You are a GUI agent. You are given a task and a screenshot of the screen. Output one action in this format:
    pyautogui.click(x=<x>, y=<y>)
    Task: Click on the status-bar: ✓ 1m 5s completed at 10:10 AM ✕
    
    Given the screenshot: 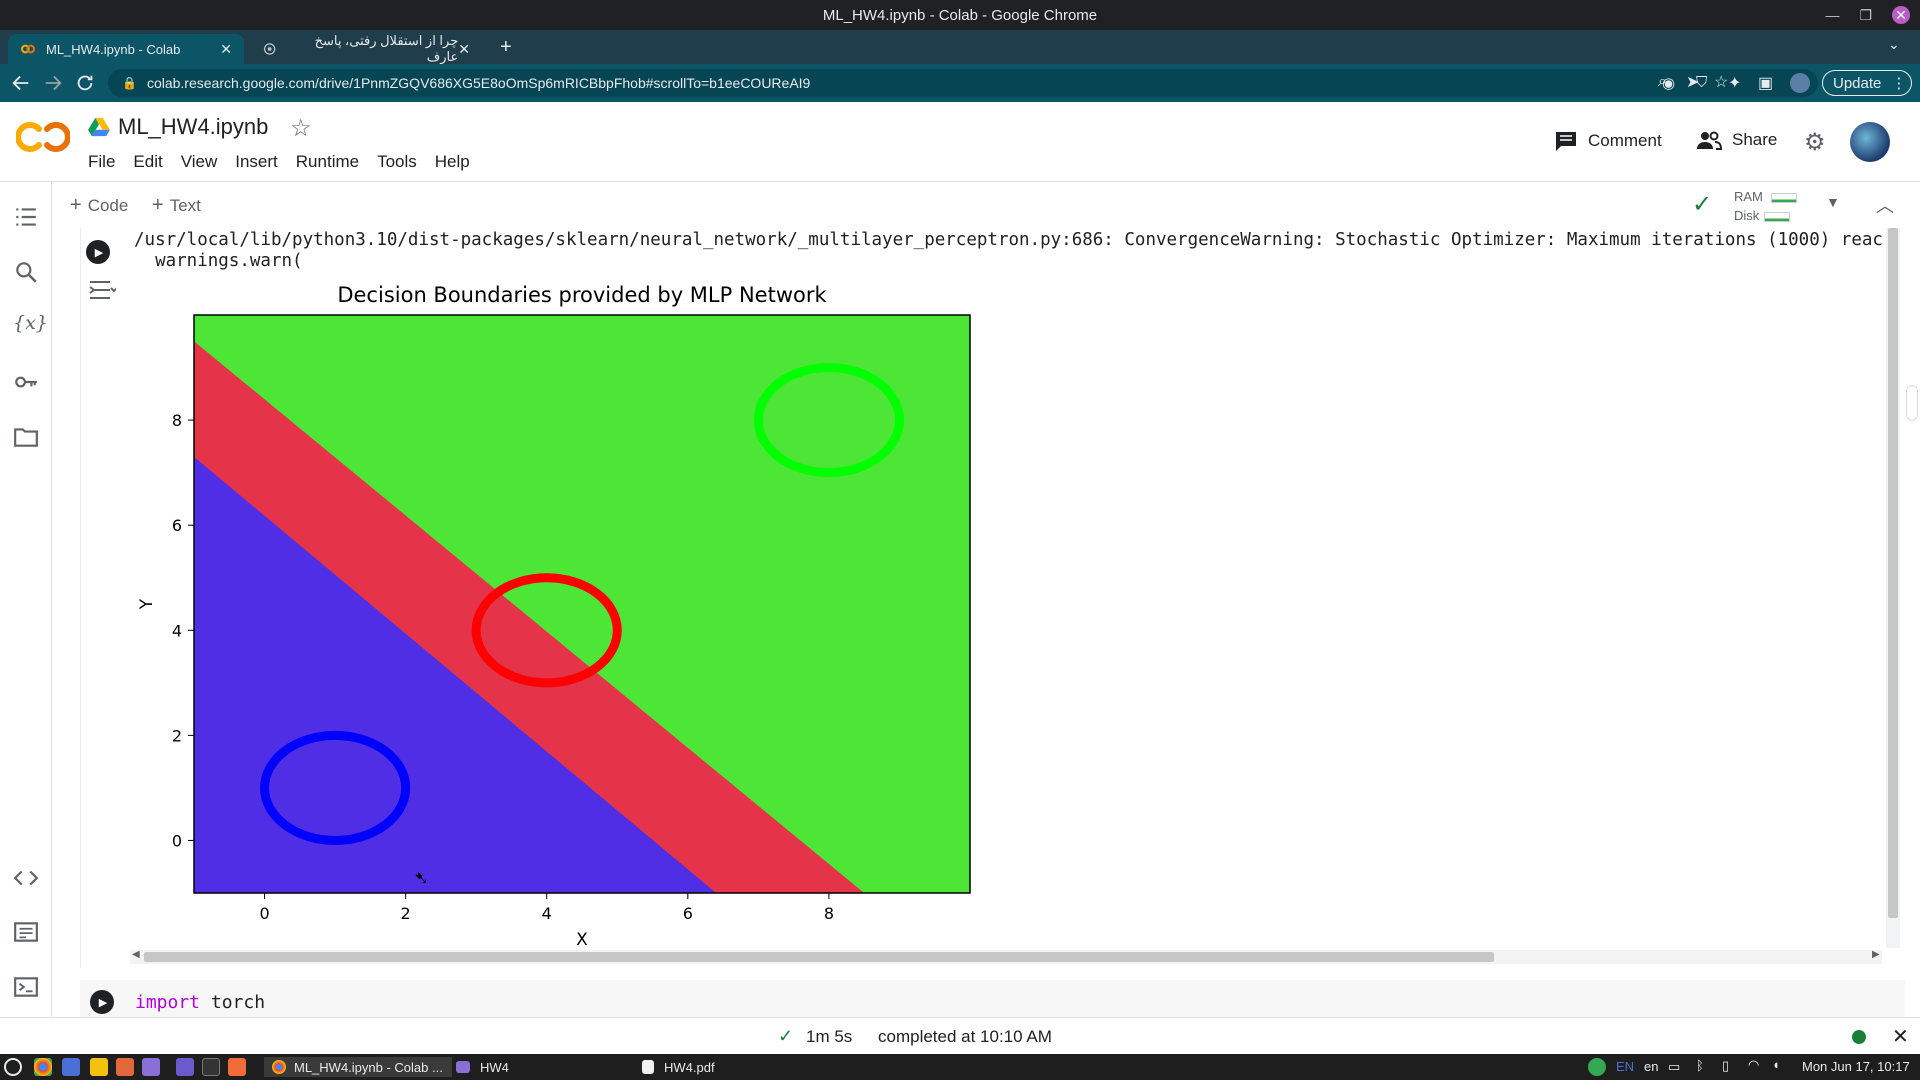 What is the action you would take?
    pyautogui.click(x=960, y=1035)
    